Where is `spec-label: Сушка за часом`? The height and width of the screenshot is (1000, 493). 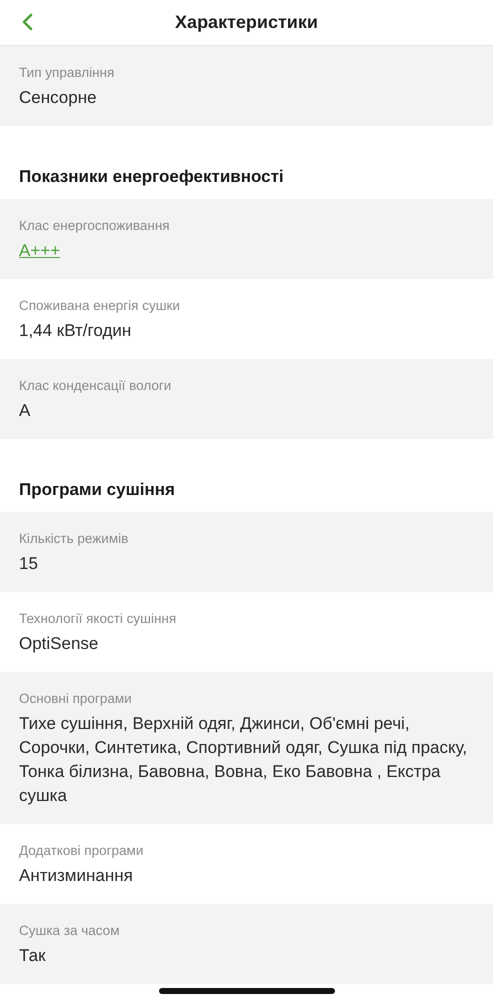 spec-label: Сушка за часом is located at coordinates (69, 931).